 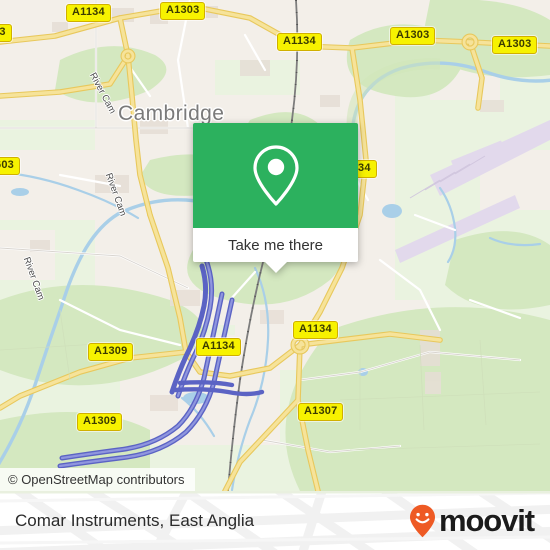 I want to click on road-shield: A1307, so click(x=321, y=412).